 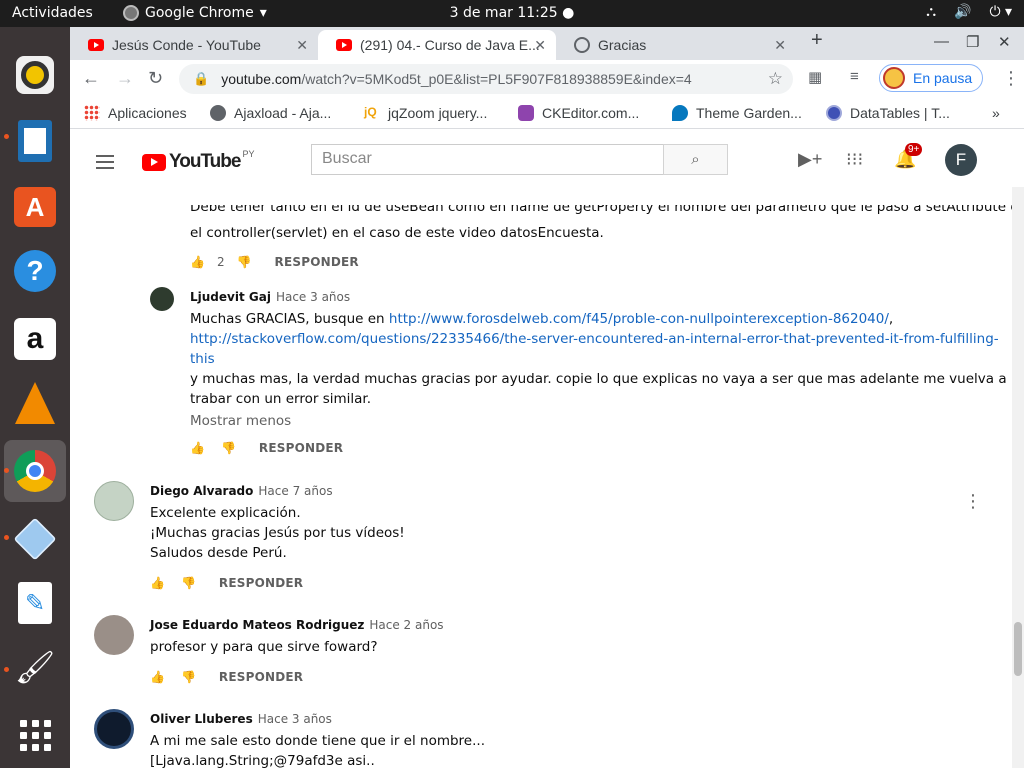 I want to click on reload-button: ↻, so click(x=155, y=78).